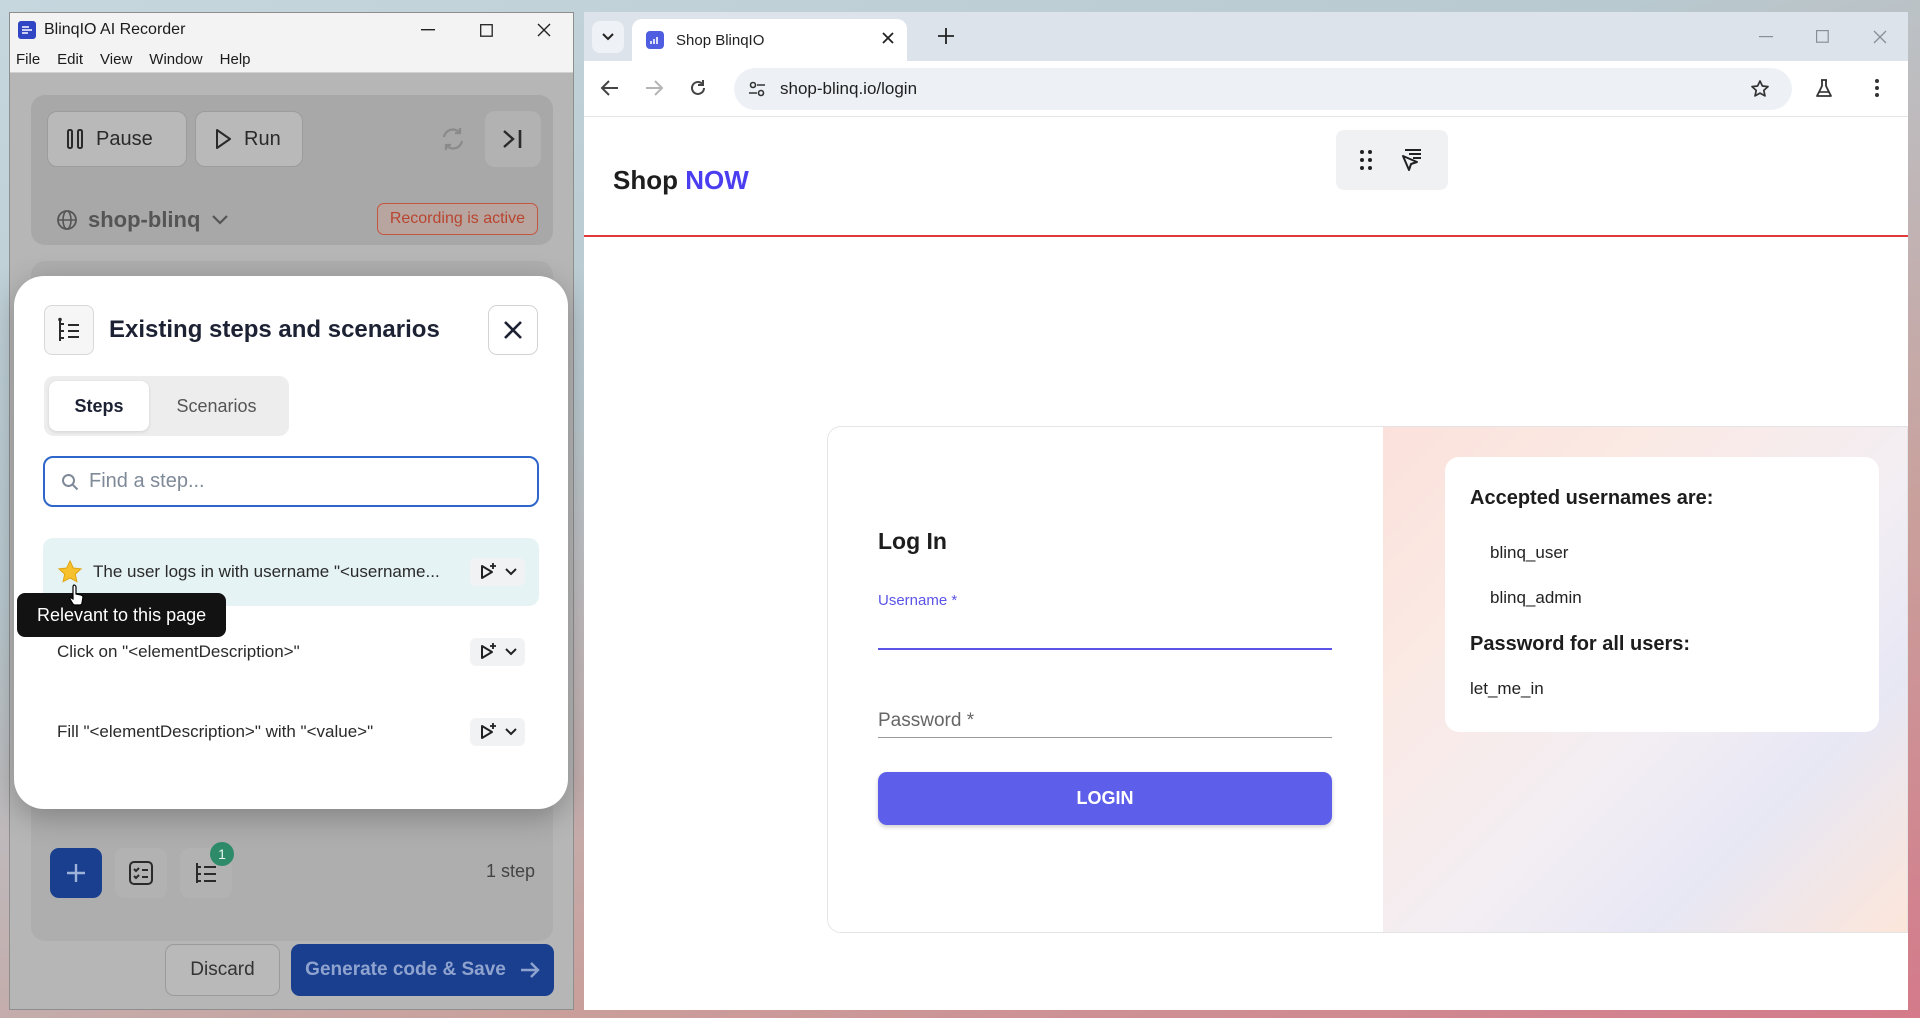 Image resolution: width=1920 pixels, height=1018 pixels. Describe the element at coordinates (222, 854) in the screenshot. I see `notification-badge: 1` at that location.